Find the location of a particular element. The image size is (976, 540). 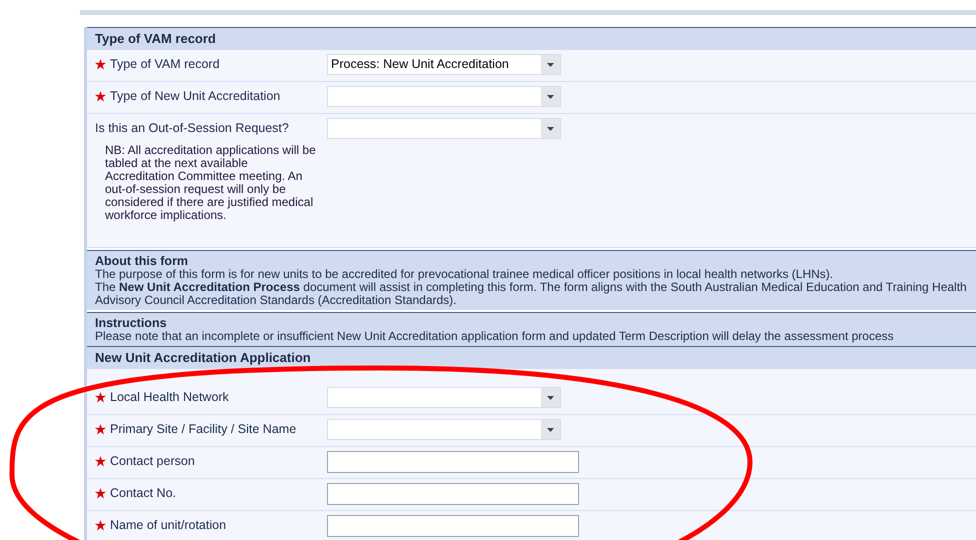

field-label: Name of unit/rotation is located at coordinates (168, 525).